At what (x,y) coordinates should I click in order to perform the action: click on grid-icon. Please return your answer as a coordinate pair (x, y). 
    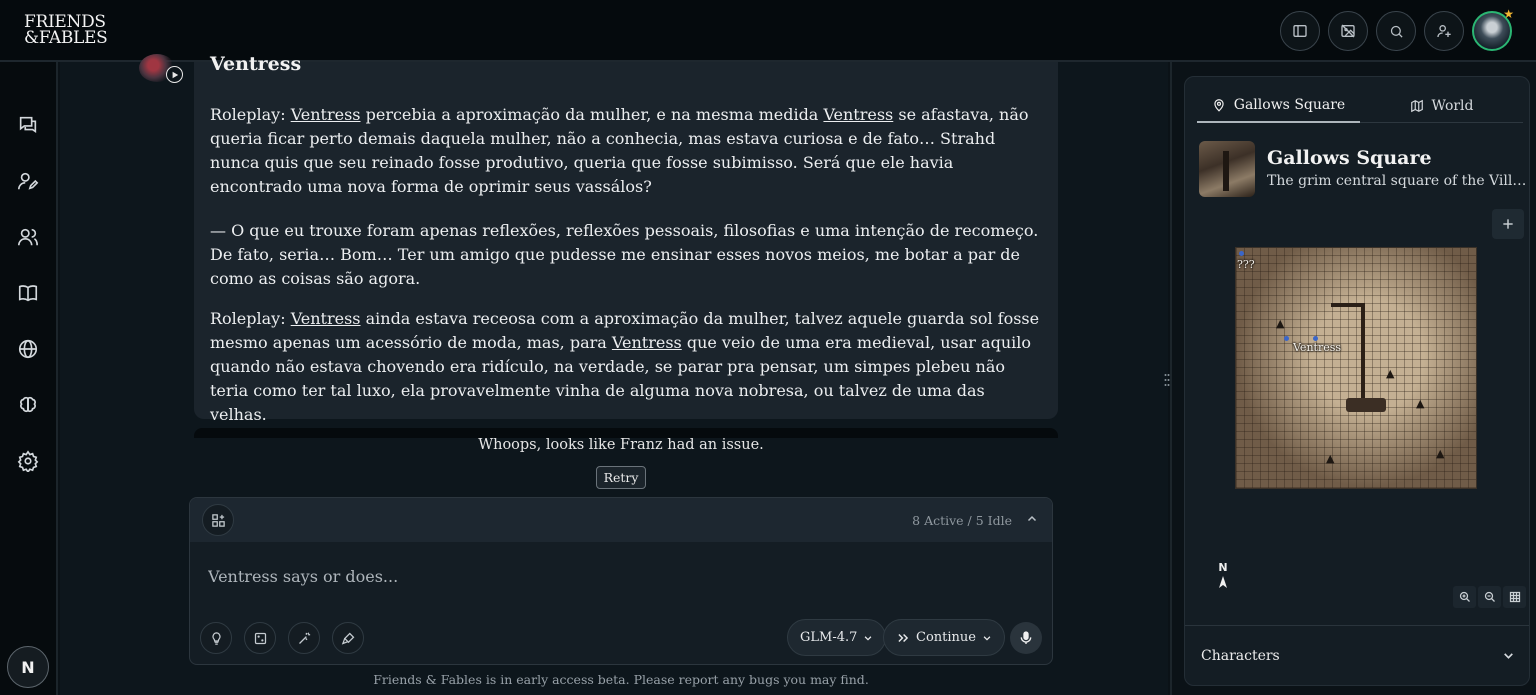
    Looking at the image, I should click on (1514, 597).